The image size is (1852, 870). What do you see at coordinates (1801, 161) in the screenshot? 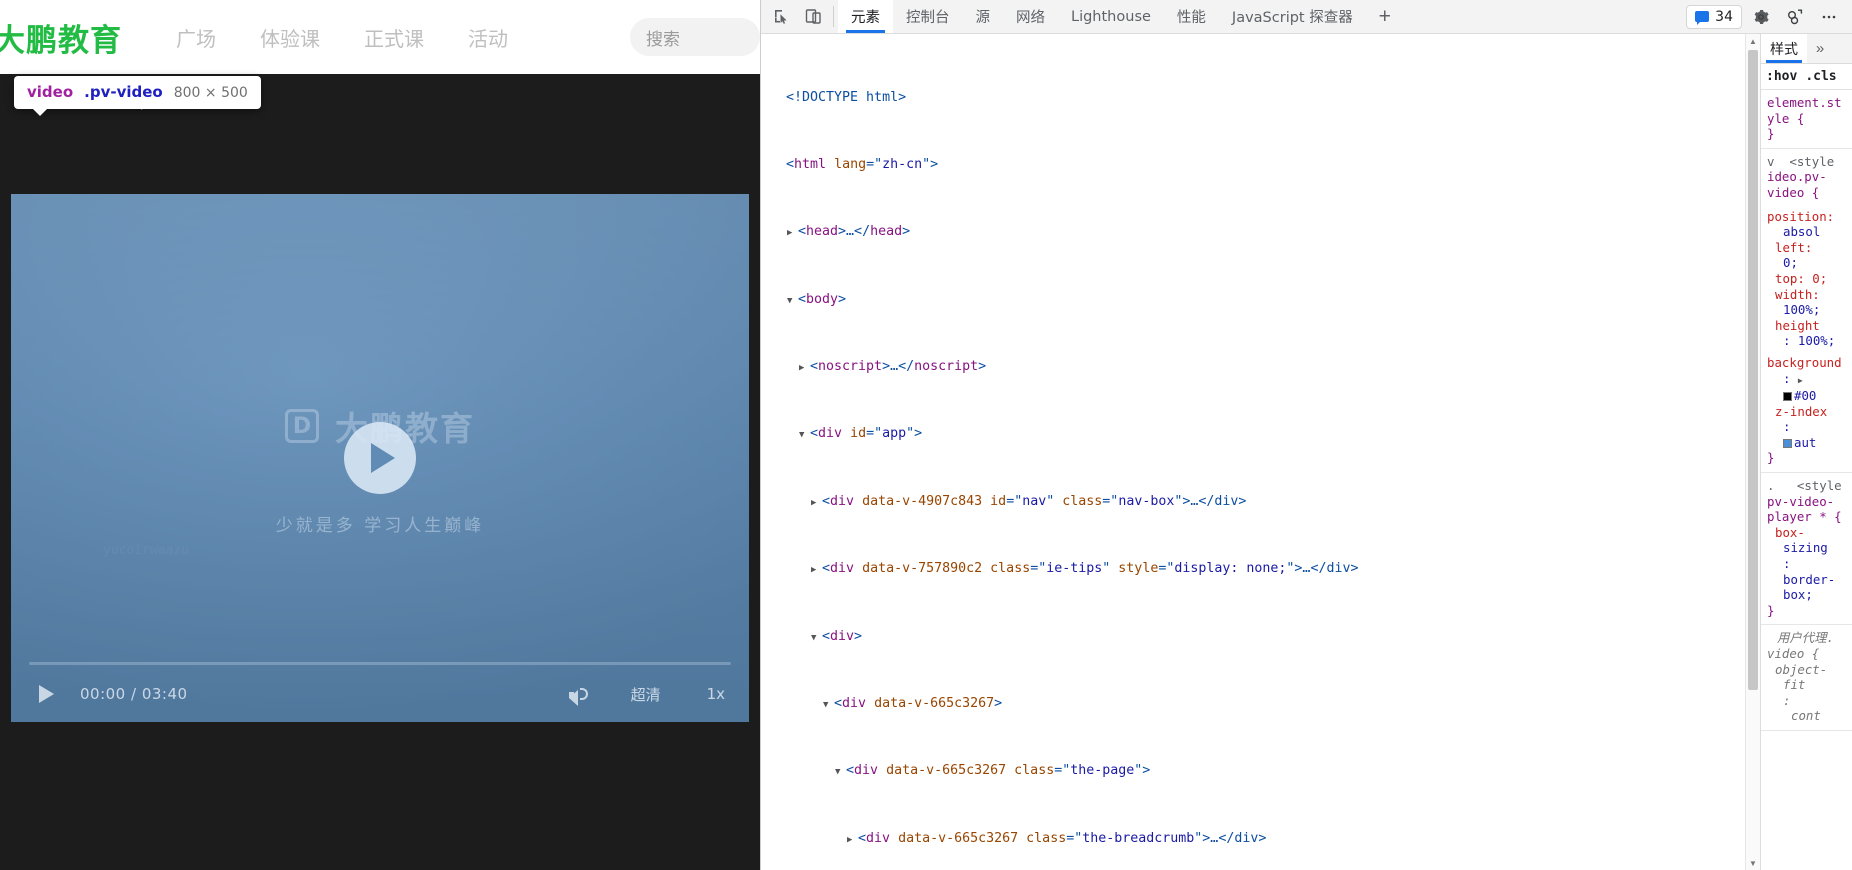
I see `css-source-line: v <style` at bounding box center [1801, 161].